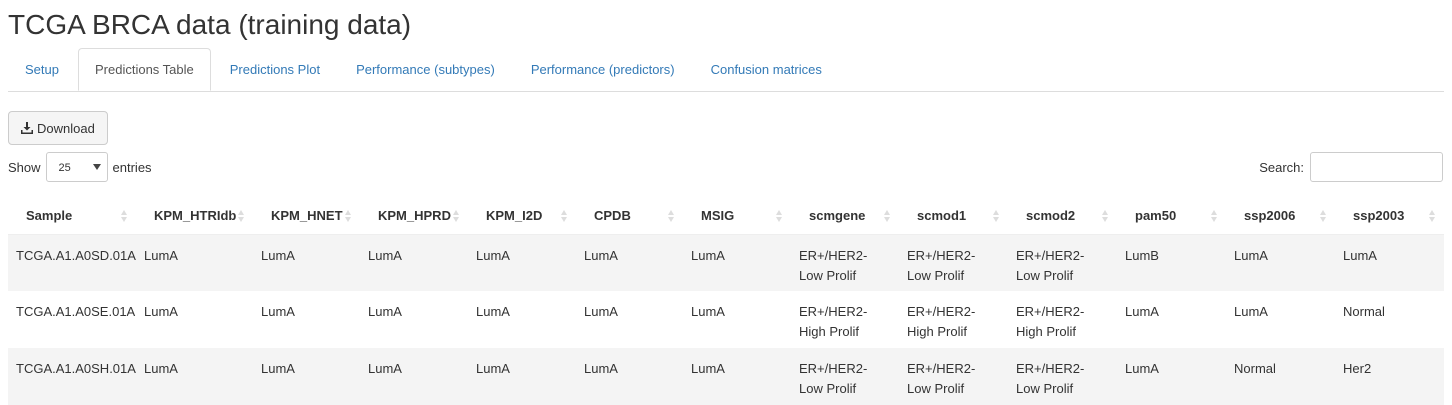 Image resolution: width=1452 pixels, height=405 pixels. What do you see at coordinates (76, 167) in the screenshot?
I see `entries-select: 25` at bounding box center [76, 167].